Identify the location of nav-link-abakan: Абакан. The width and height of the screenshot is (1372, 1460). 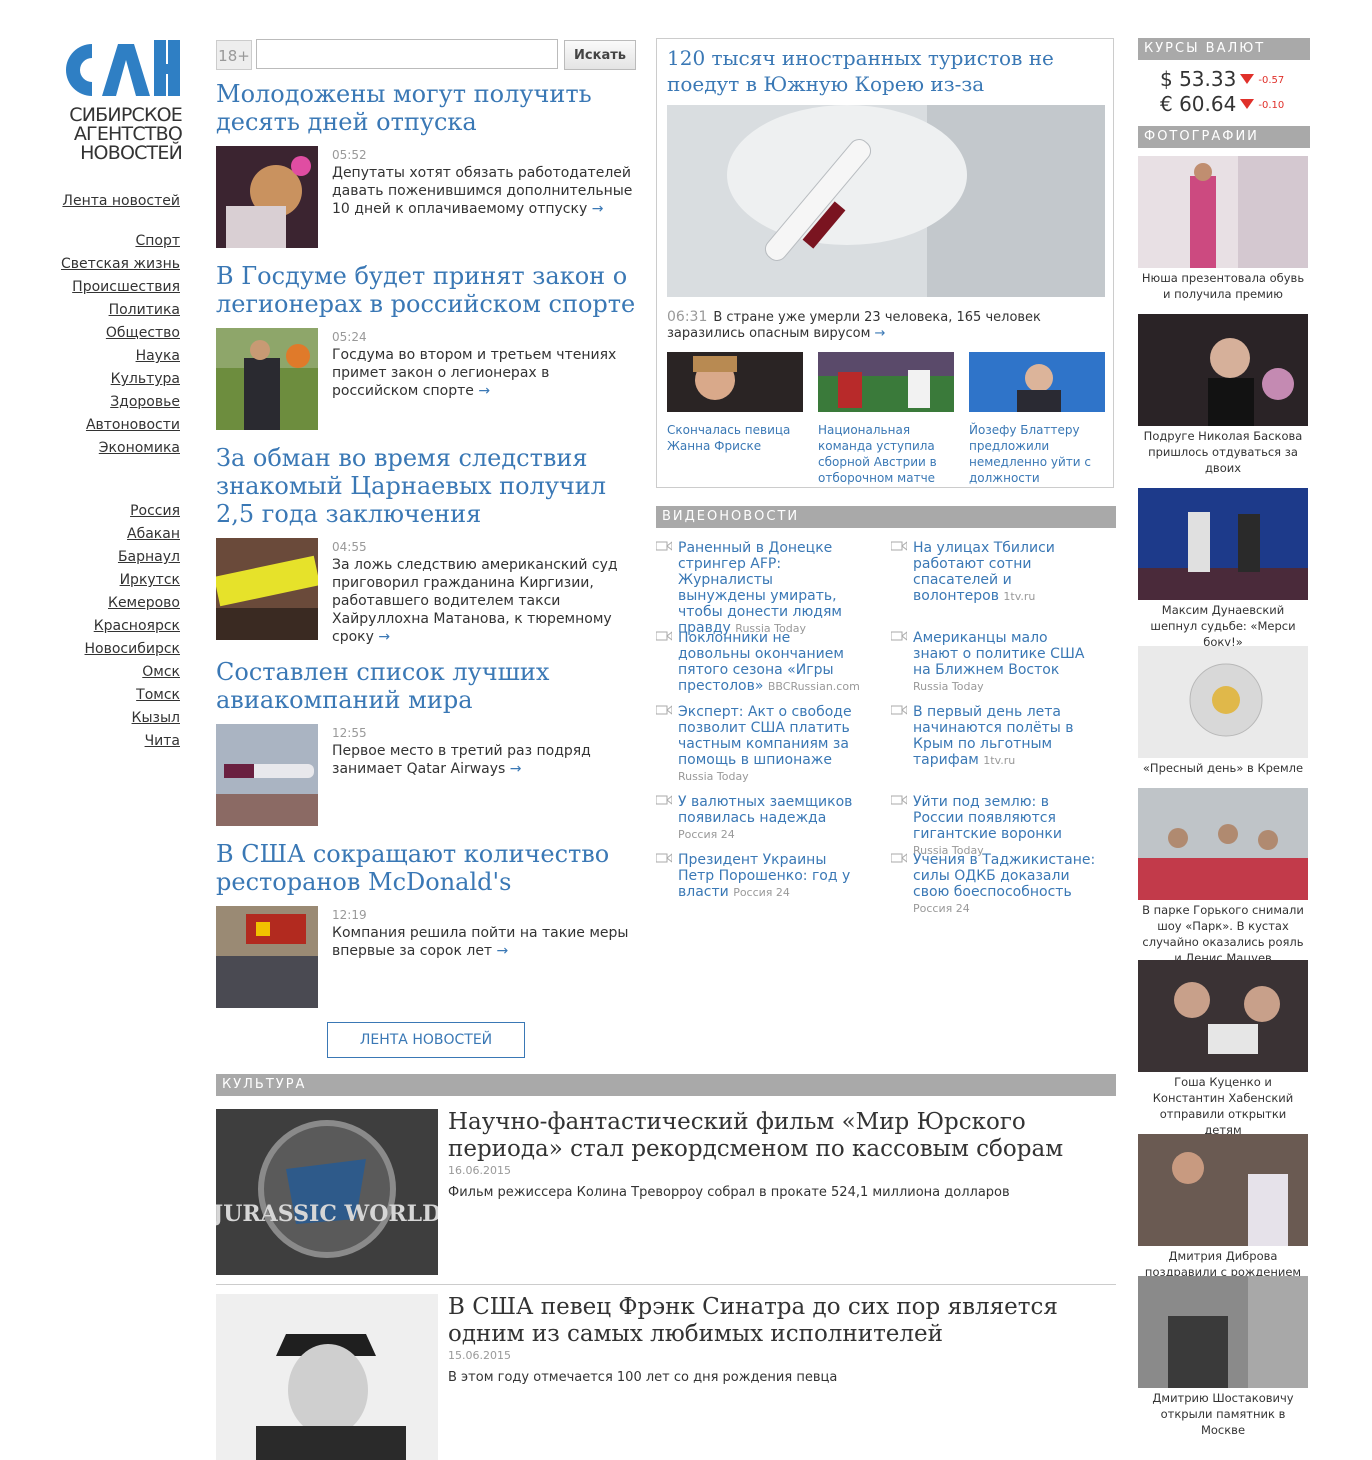
(110, 534).